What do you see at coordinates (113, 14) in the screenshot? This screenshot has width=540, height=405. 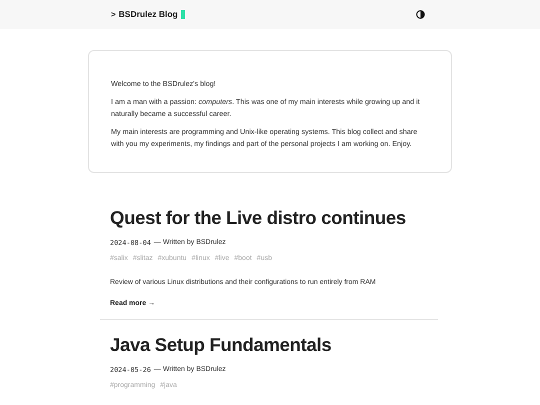 I see `prompt-symbol: >` at bounding box center [113, 14].